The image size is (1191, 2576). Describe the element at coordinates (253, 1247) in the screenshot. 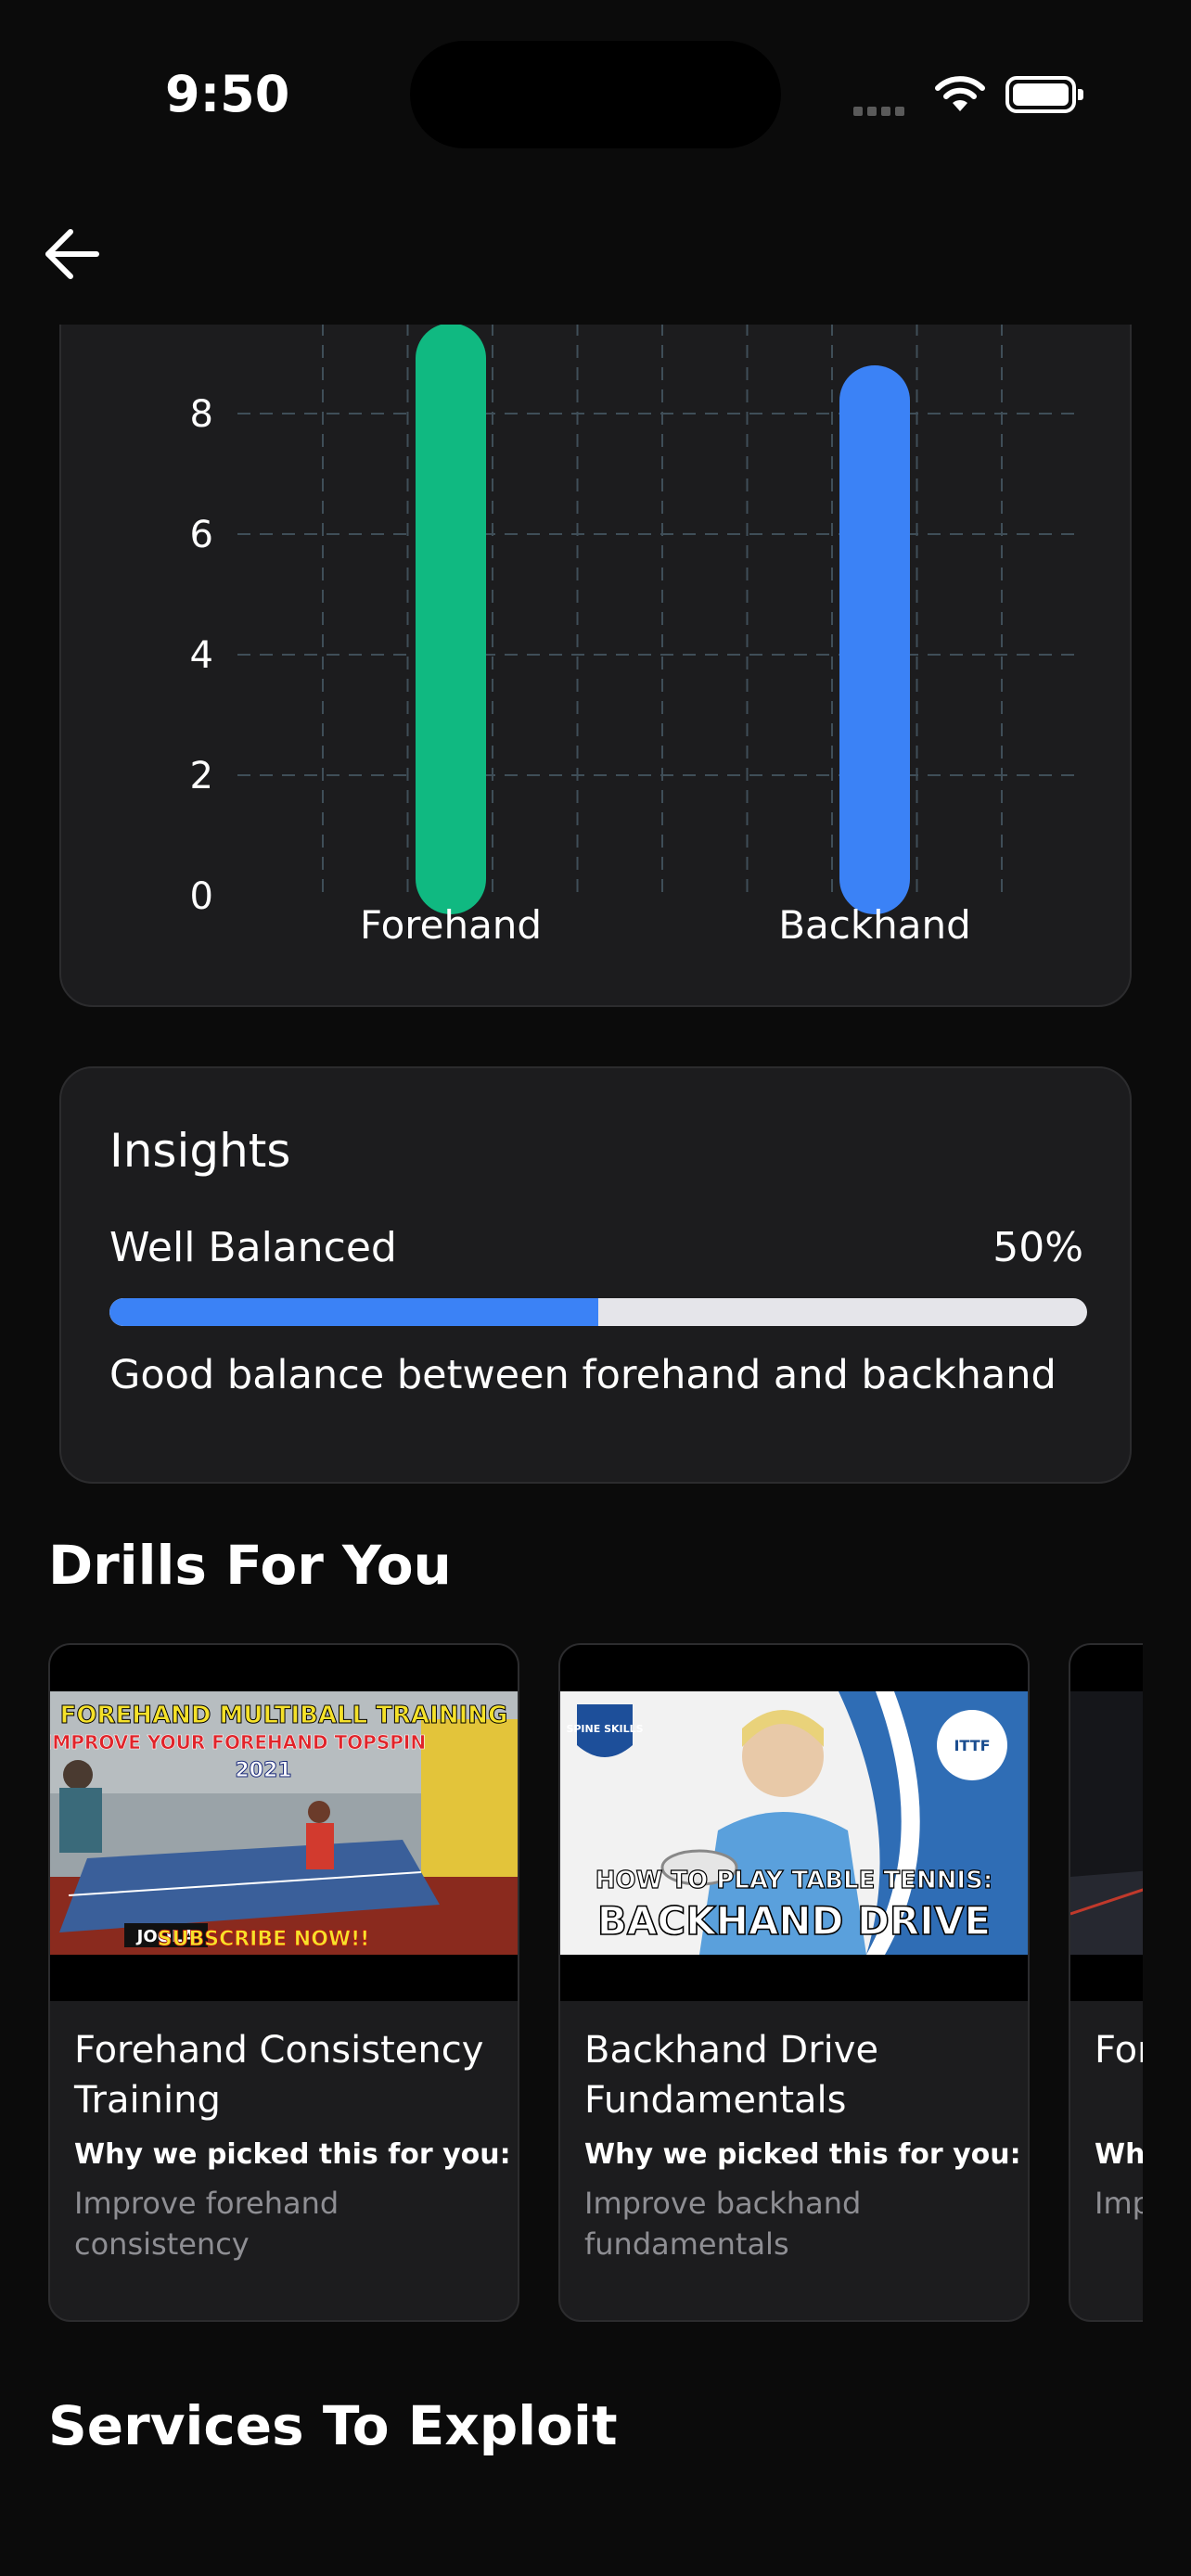

I see `balance-status: Well Balanced` at that location.